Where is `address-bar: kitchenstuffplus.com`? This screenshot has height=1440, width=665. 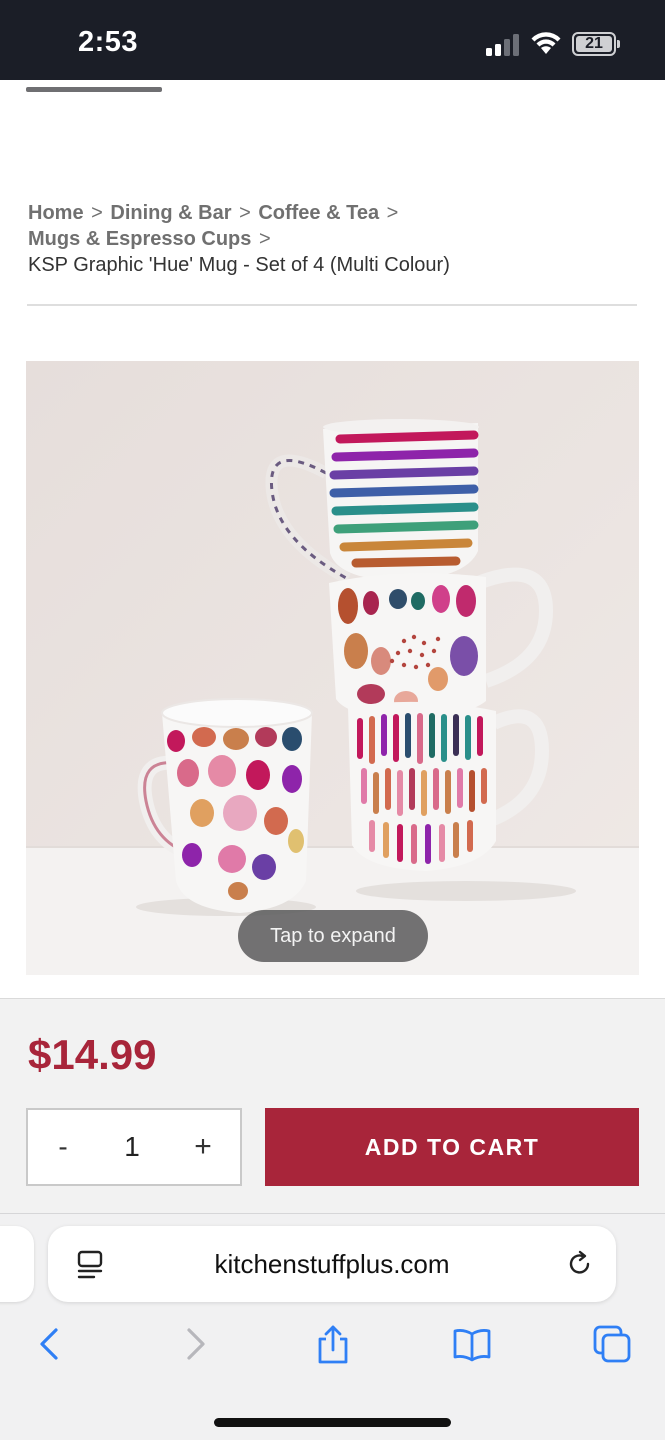
address-bar: kitchenstuffplus.com is located at coordinates (332, 1264).